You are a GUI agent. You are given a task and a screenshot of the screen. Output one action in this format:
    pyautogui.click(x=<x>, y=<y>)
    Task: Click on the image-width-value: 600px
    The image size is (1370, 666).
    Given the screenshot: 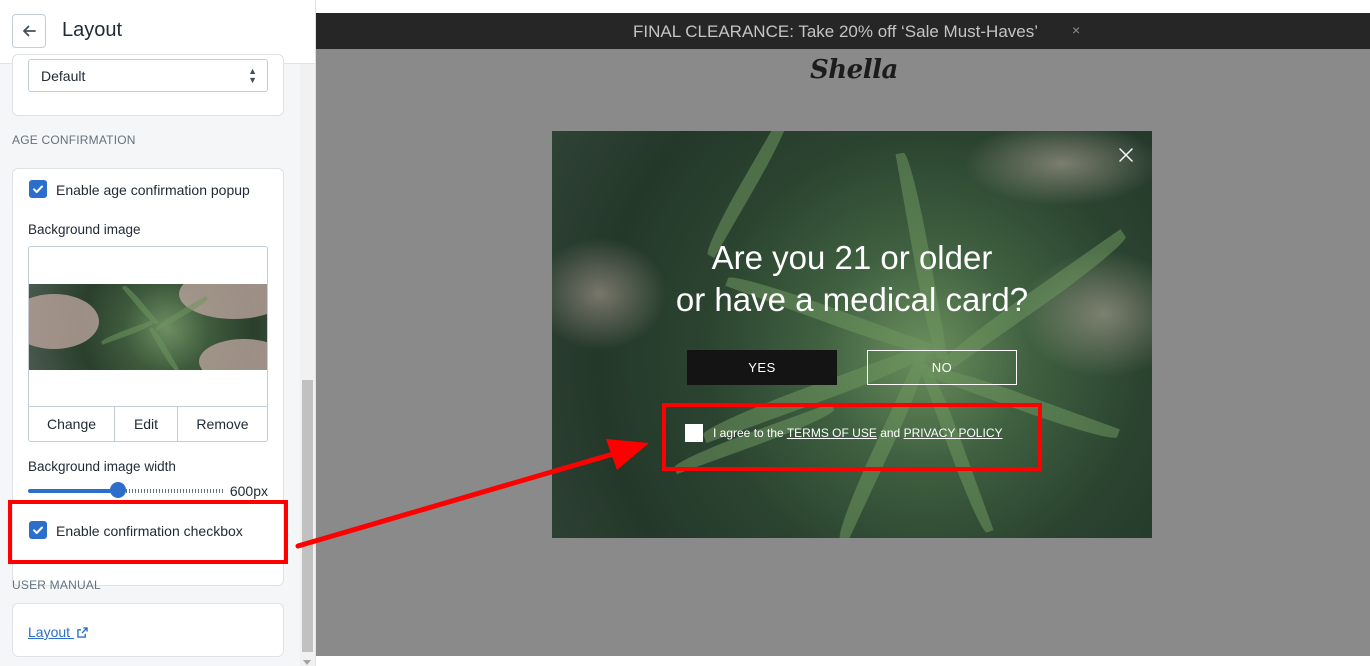 What is the action you would take?
    pyautogui.click(x=248, y=491)
    